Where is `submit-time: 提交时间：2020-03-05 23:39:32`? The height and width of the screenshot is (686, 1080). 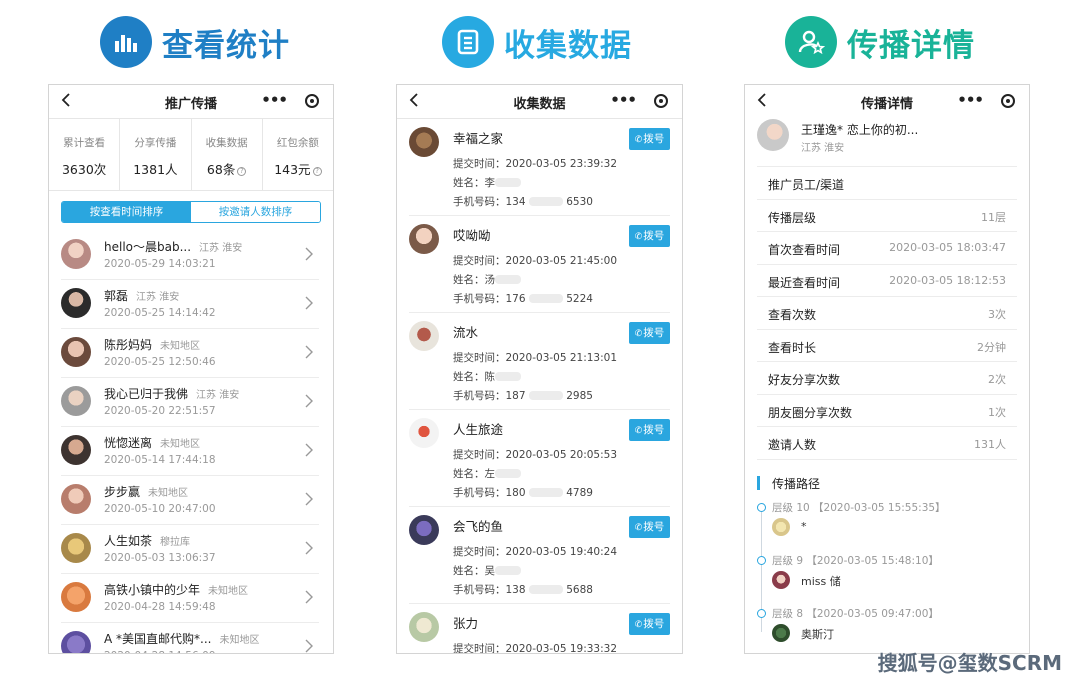
submit-time: 提交时间：2020-03-05 23:39:32 is located at coordinates (535, 164).